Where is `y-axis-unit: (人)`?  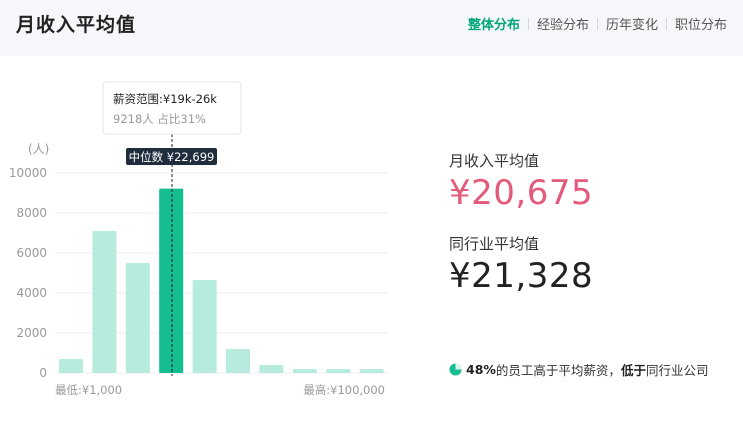
y-axis-unit: (人) is located at coordinates (38, 149).